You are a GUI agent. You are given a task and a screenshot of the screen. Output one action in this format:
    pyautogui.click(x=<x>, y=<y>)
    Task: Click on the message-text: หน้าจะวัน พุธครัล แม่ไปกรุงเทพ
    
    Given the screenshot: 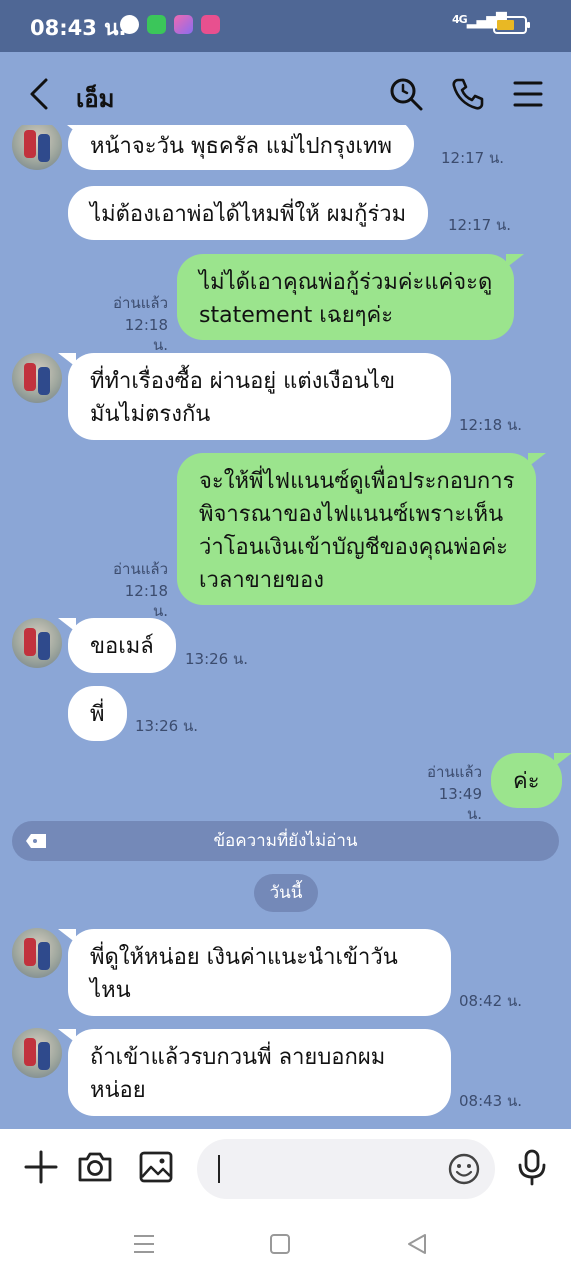 What is the action you would take?
    pyautogui.click(x=241, y=146)
    